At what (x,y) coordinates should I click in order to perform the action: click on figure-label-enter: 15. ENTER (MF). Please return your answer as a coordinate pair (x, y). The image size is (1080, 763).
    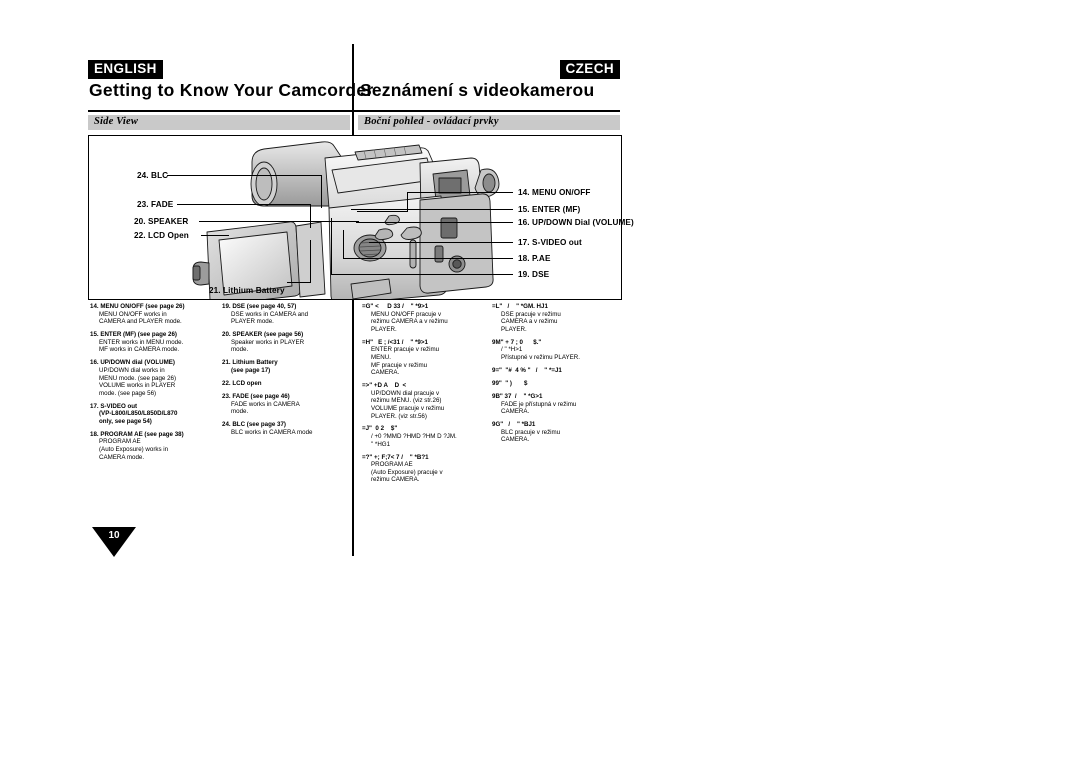
    Looking at the image, I should click on (549, 209).